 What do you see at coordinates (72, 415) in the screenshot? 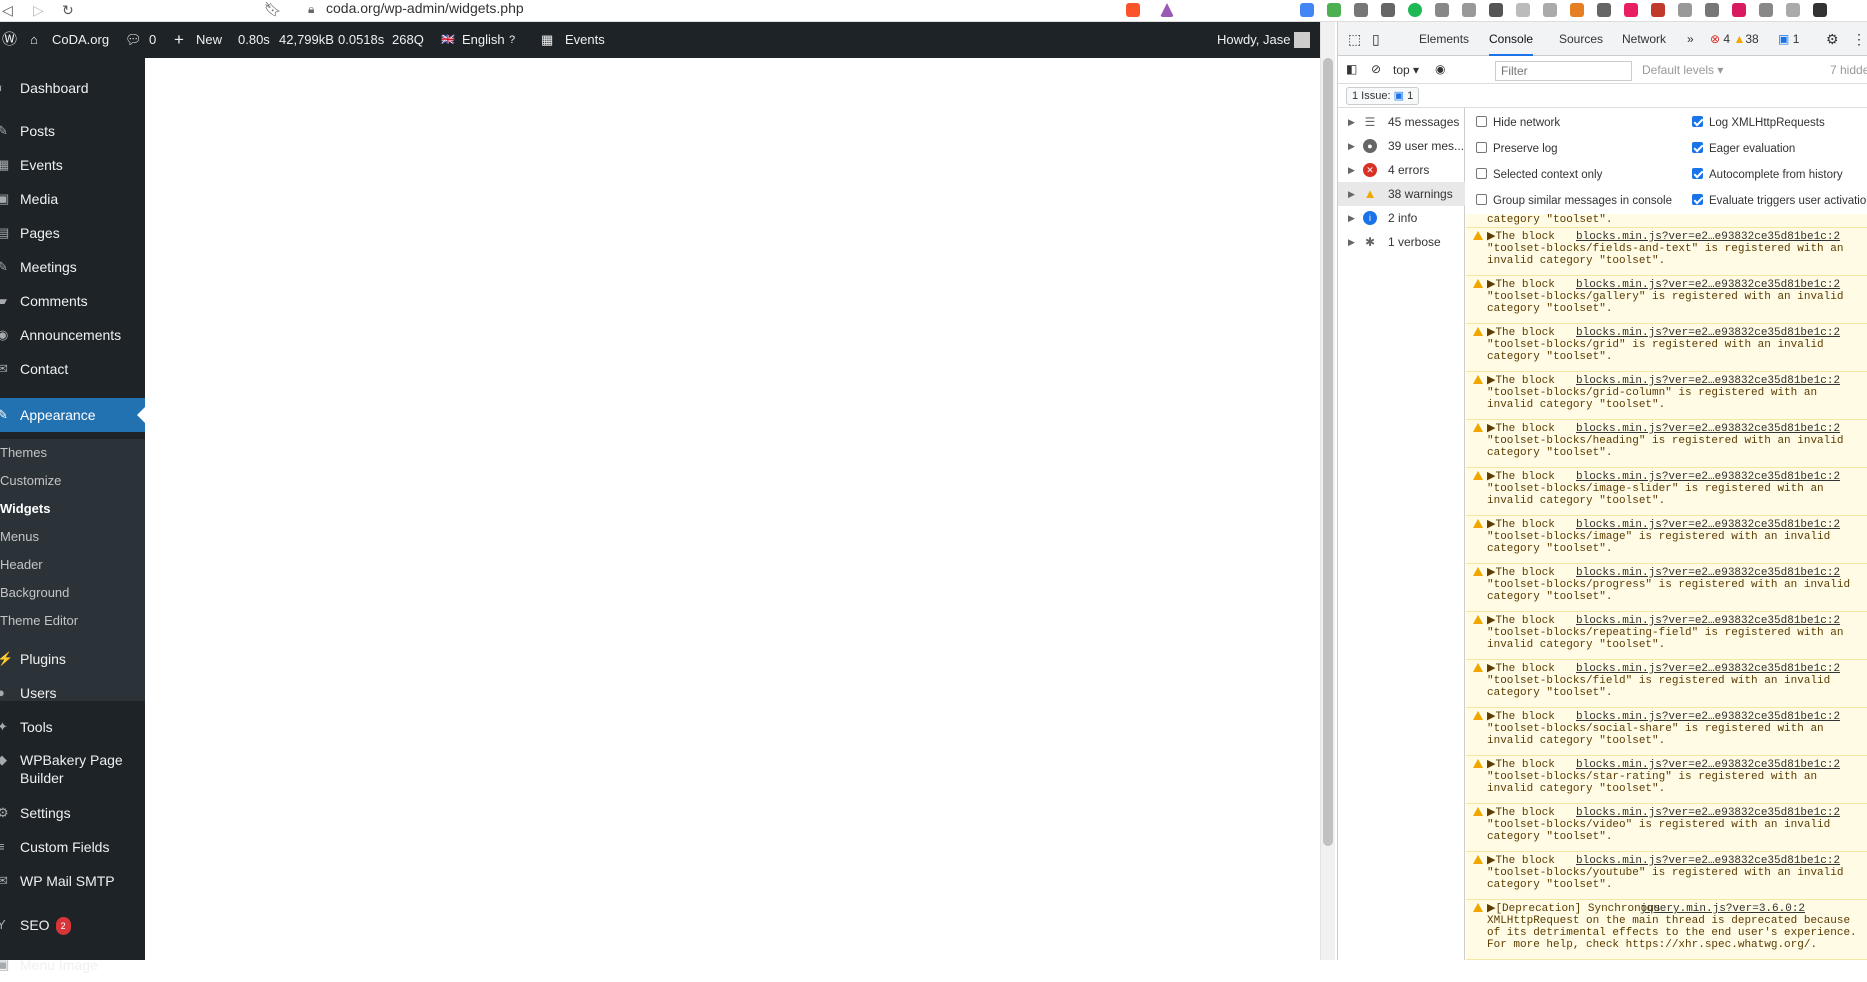
I see `sidebar-item-appearance: ✎ Appearance` at bounding box center [72, 415].